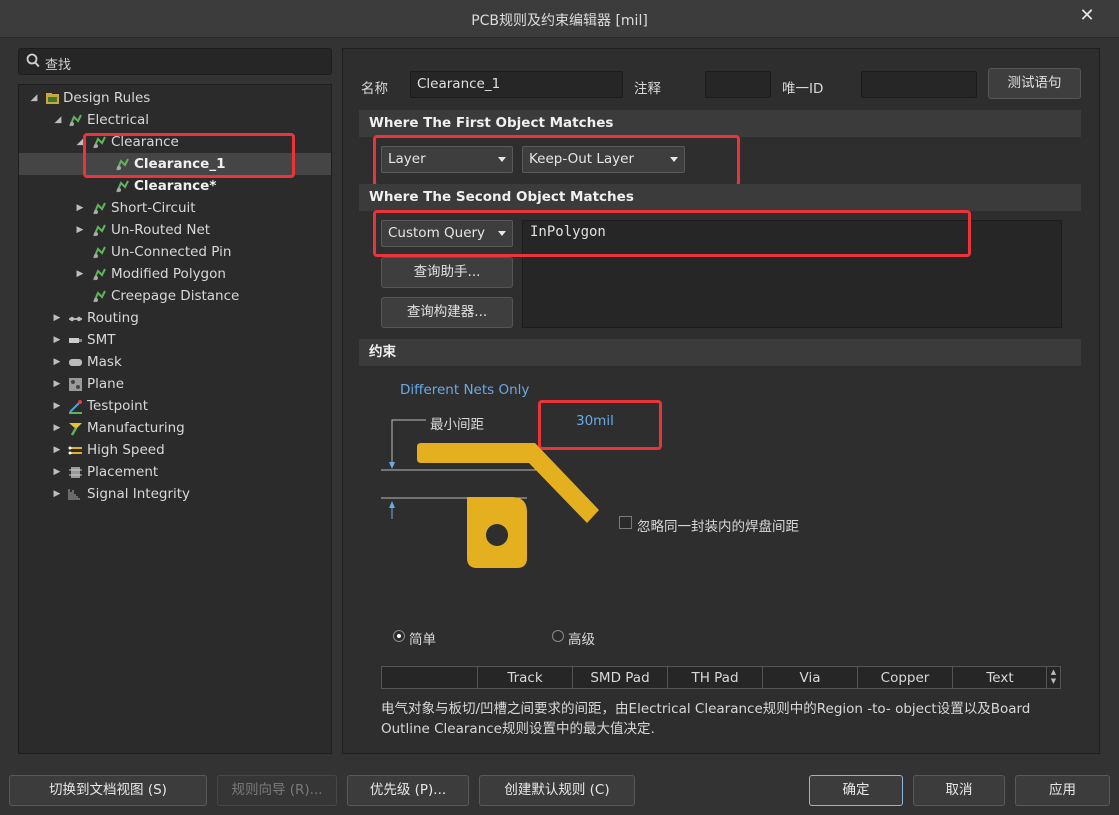 The height and width of the screenshot is (815, 1119). What do you see at coordinates (75, 340) in the screenshot?
I see `smt-icon` at bounding box center [75, 340].